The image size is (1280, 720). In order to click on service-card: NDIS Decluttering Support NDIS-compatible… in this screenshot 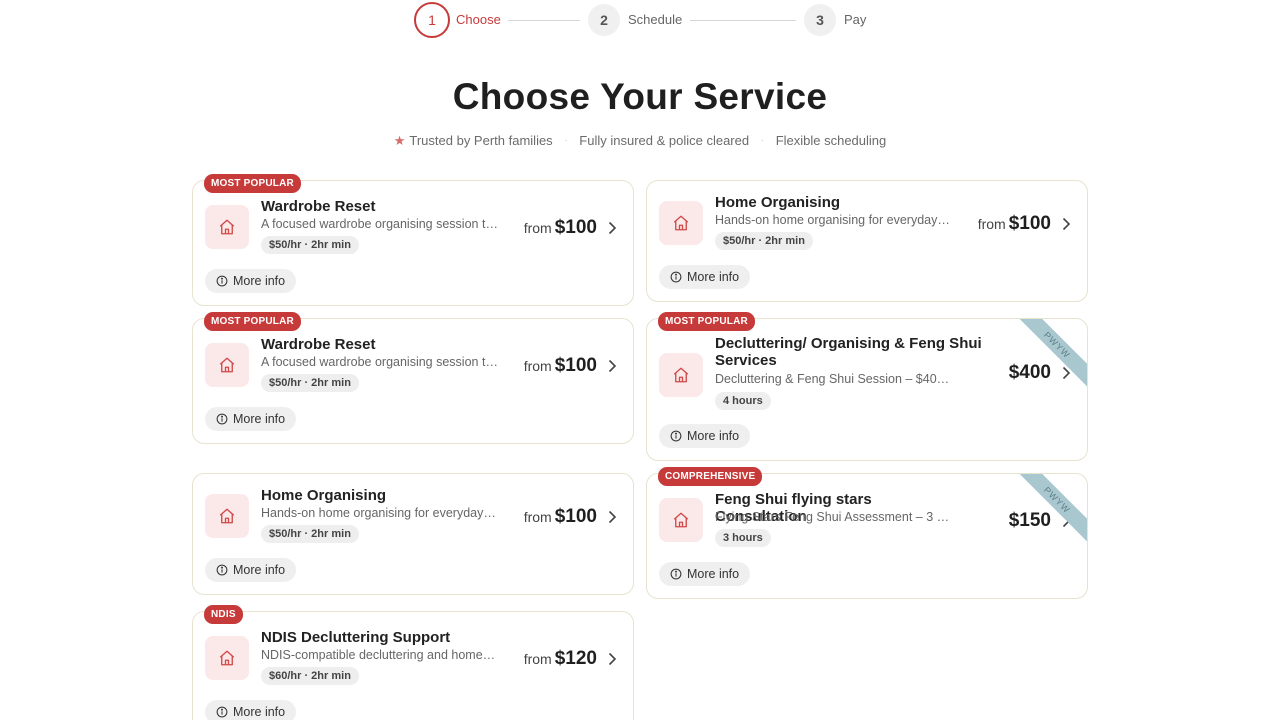, I will do `click(413, 665)`.